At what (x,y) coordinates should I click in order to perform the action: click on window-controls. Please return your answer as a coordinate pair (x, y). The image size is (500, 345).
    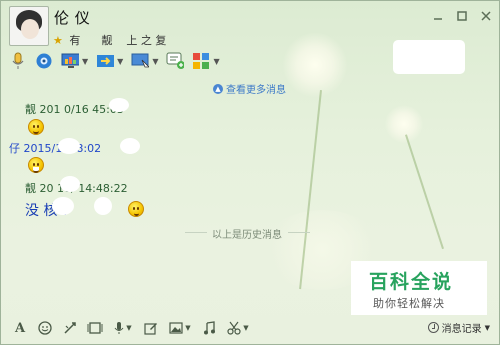
    Looking at the image, I should click on (462, 16).